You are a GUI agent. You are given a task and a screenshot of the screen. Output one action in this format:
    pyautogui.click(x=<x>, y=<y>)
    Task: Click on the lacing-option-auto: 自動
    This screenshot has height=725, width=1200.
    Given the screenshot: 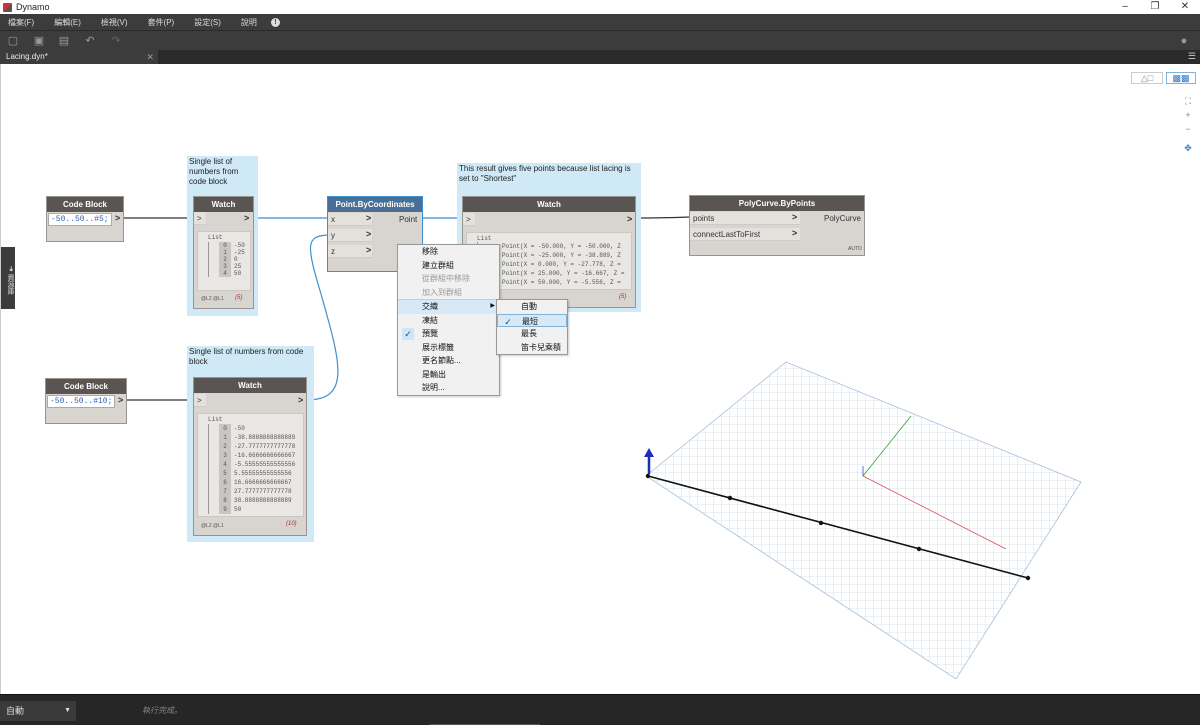 What is the action you would take?
    pyautogui.click(x=532, y=307)
    